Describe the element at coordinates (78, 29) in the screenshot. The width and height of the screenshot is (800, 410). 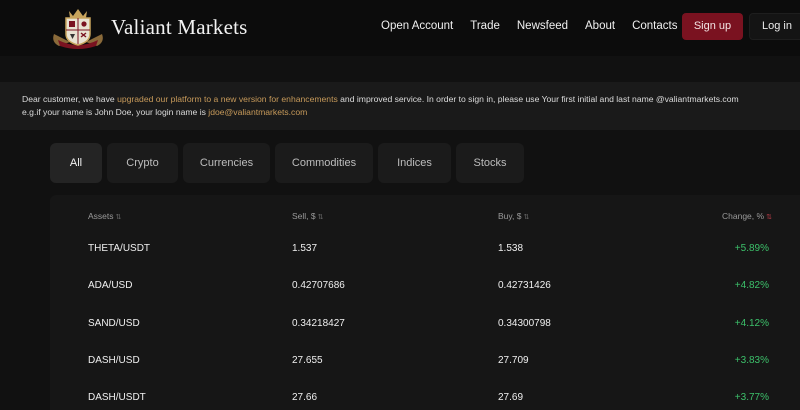
I see `crest-logo-icon` at that location.